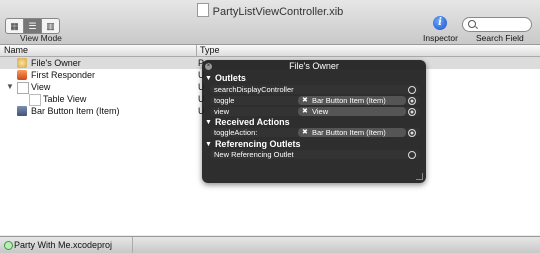 The image size is (540, 253). What do you see at coordinates (196, 50) in the screenshot?
I see `column-divider` at bounding box center [196, 50].